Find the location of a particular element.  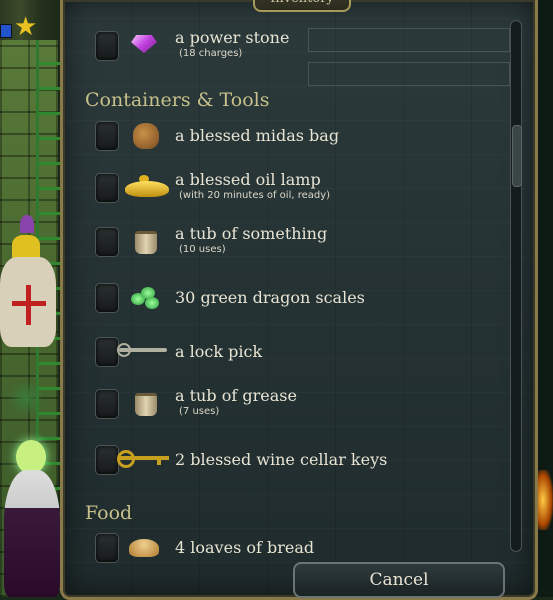

inventory-item-lock-pick: a lock pick is located at coordinates (283, 352).